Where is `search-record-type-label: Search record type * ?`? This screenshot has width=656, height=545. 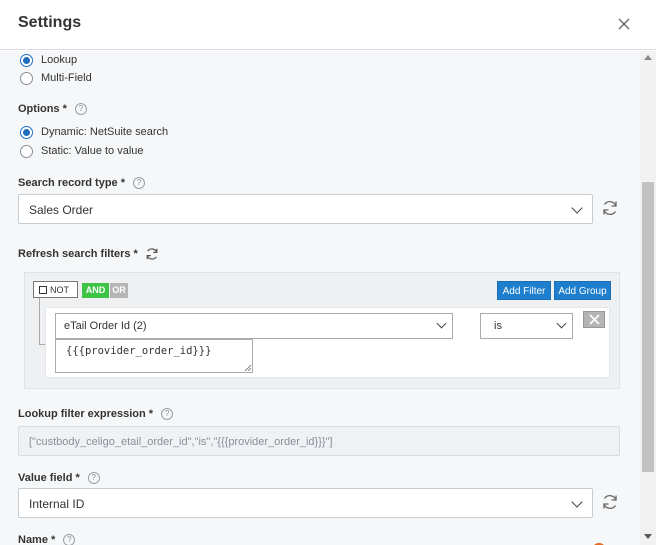 search-record-type-label: Search record type * ? is located at coordinates (81, 183).